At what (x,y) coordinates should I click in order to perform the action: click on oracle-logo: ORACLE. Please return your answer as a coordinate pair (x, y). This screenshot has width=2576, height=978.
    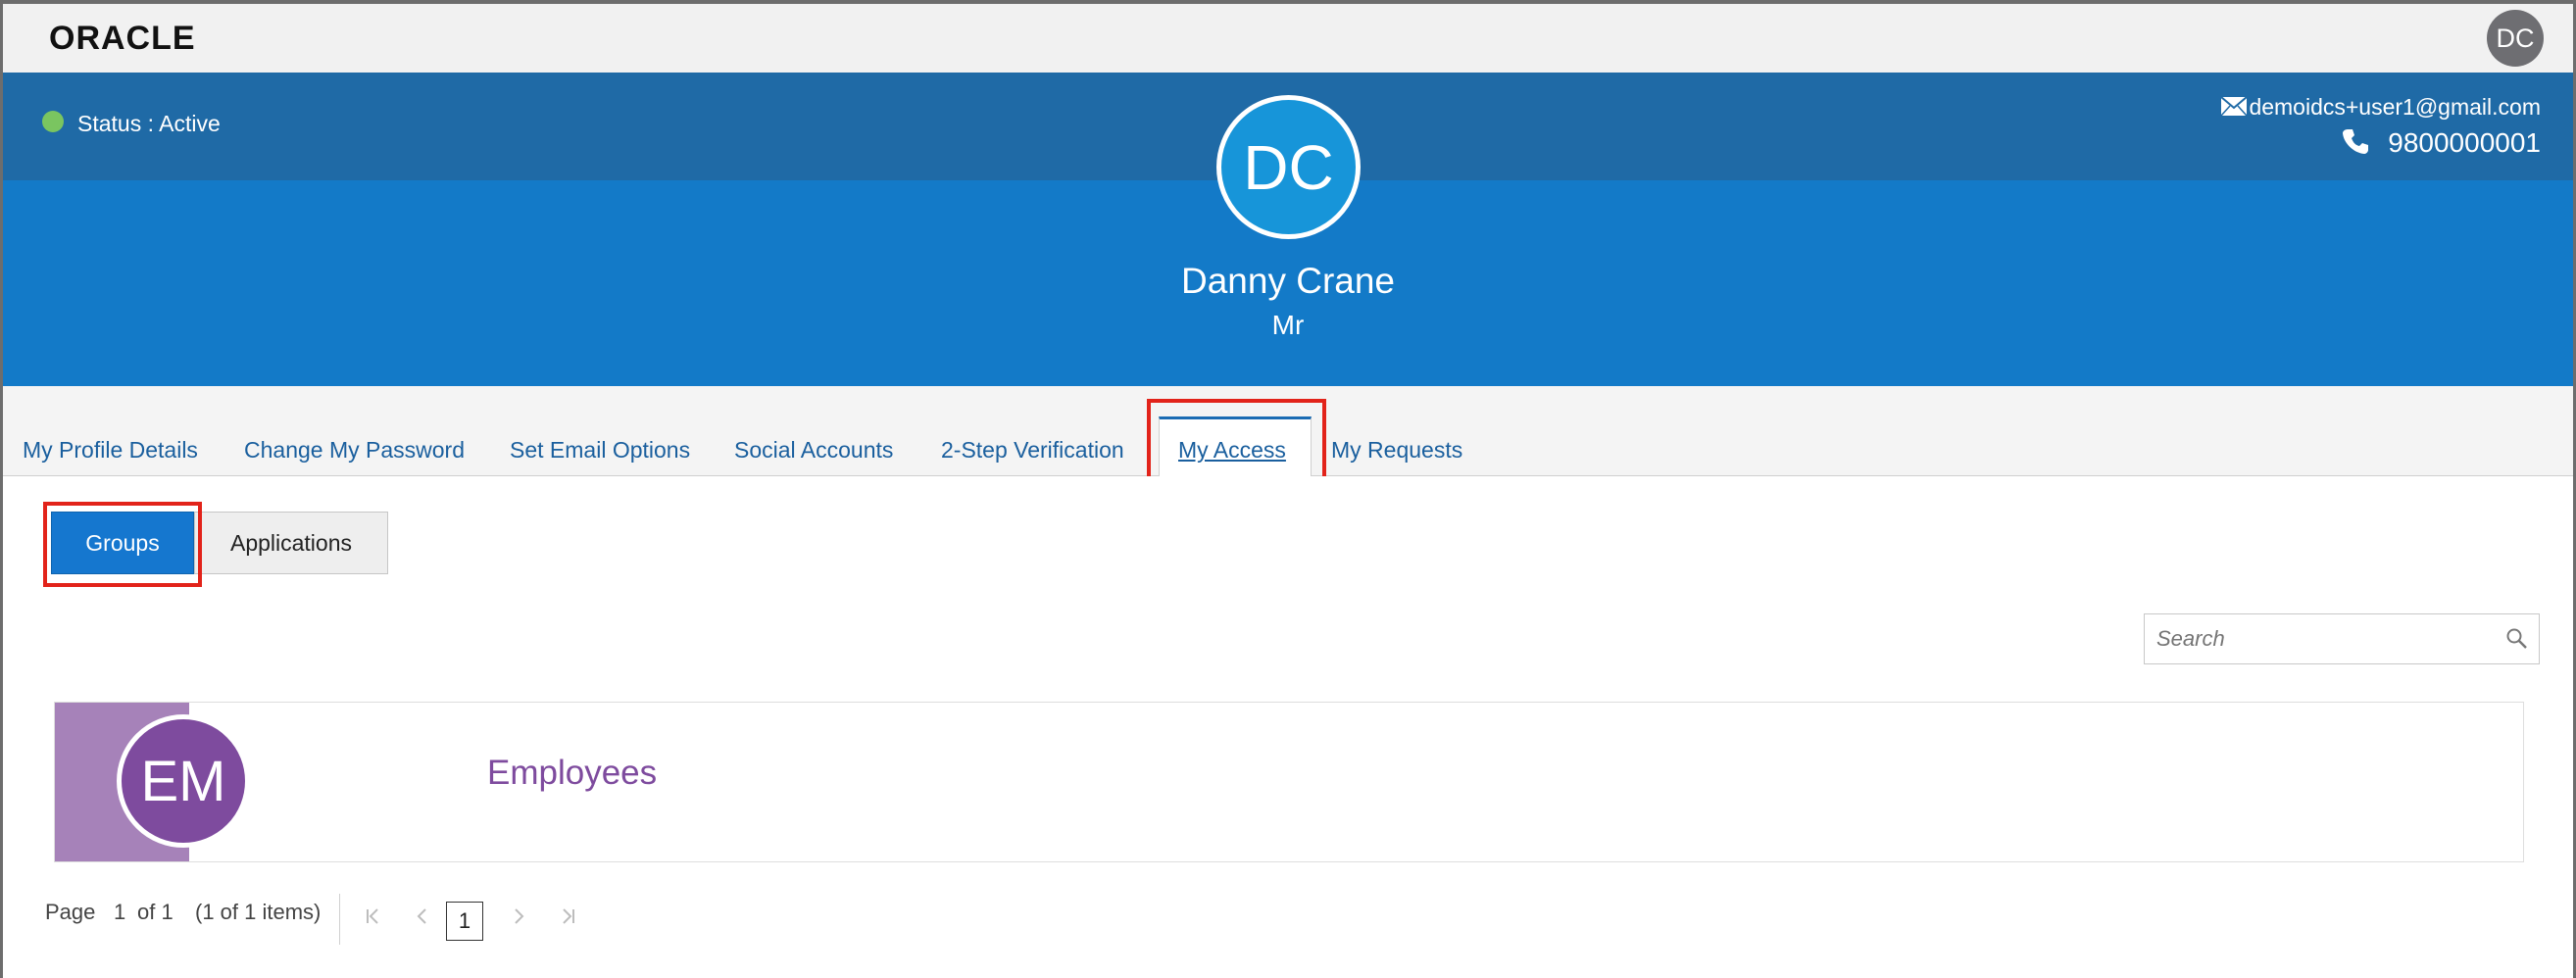
    Looking at the image, I should click on (122, 38).